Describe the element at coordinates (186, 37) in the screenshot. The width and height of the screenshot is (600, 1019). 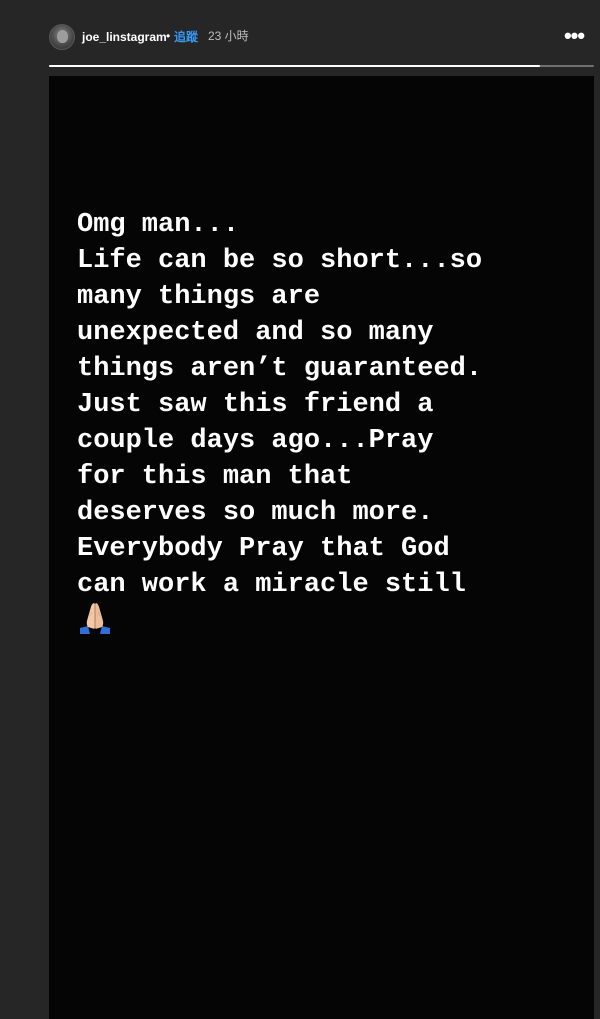
I see `follow-button: 追蹤` at that location.